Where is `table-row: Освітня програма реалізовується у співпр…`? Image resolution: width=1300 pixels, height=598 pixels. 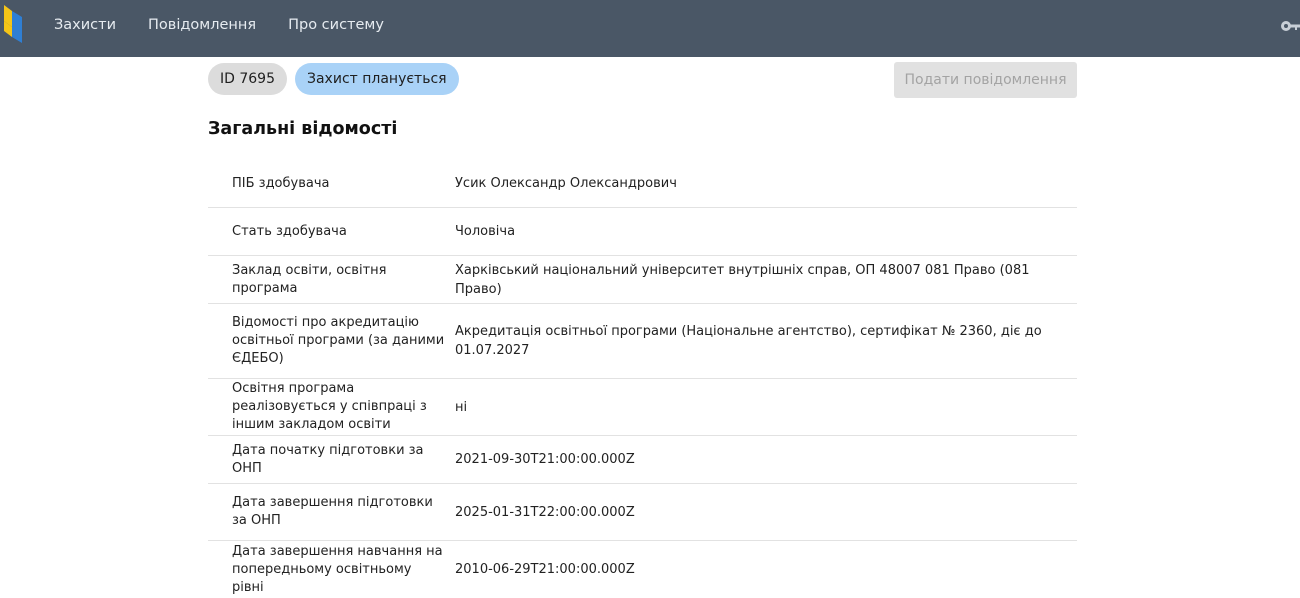
table-row: Освітня програма реалізовується у співпр… is located at coordinates (642, 407).